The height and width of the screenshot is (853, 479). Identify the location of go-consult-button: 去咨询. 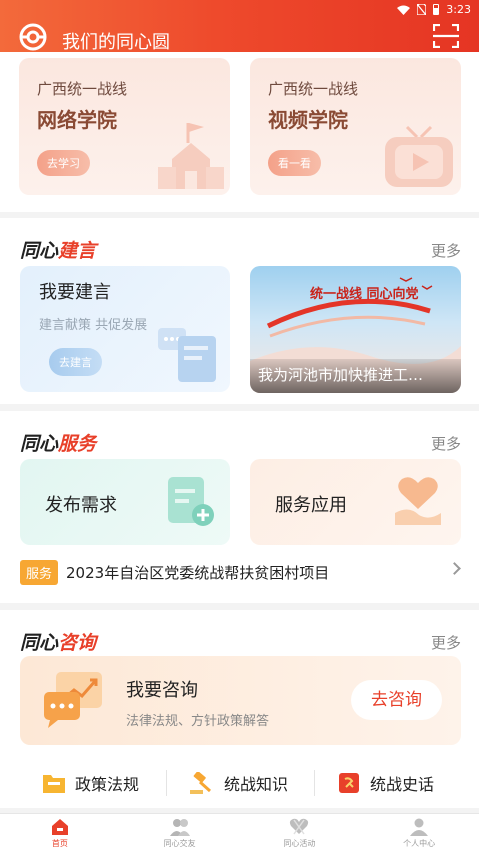
(396, 700).